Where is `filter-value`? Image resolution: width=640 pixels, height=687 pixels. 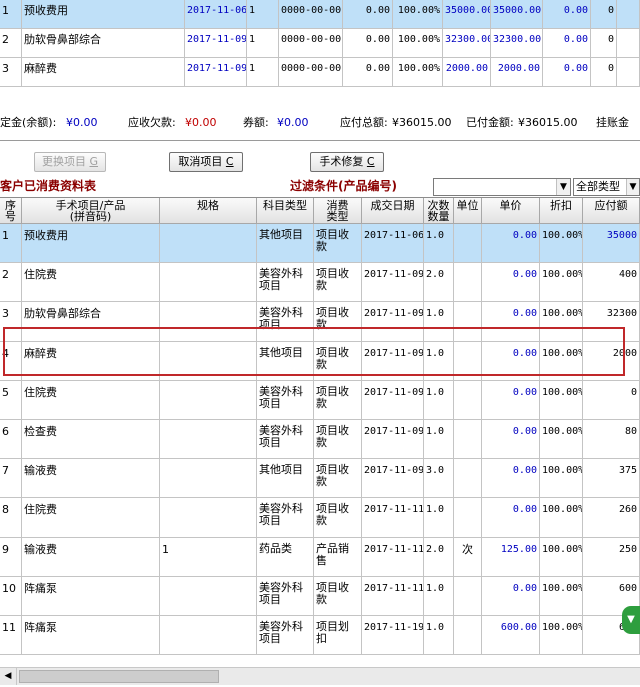 filter-value is located at coordinates (435, 185).